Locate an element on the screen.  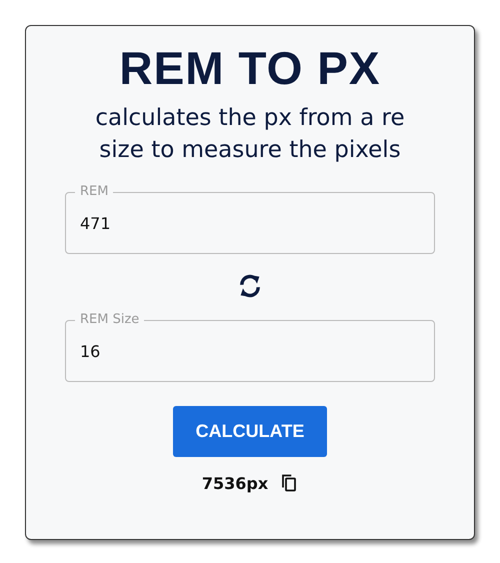
description-text: calculates the px from a re is located at coordinates (250, 118).